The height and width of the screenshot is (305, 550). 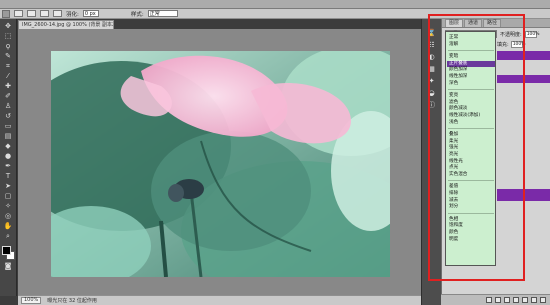 I want to click on blend-mode-option: 颜色减淡, so click(x=458, y=109).